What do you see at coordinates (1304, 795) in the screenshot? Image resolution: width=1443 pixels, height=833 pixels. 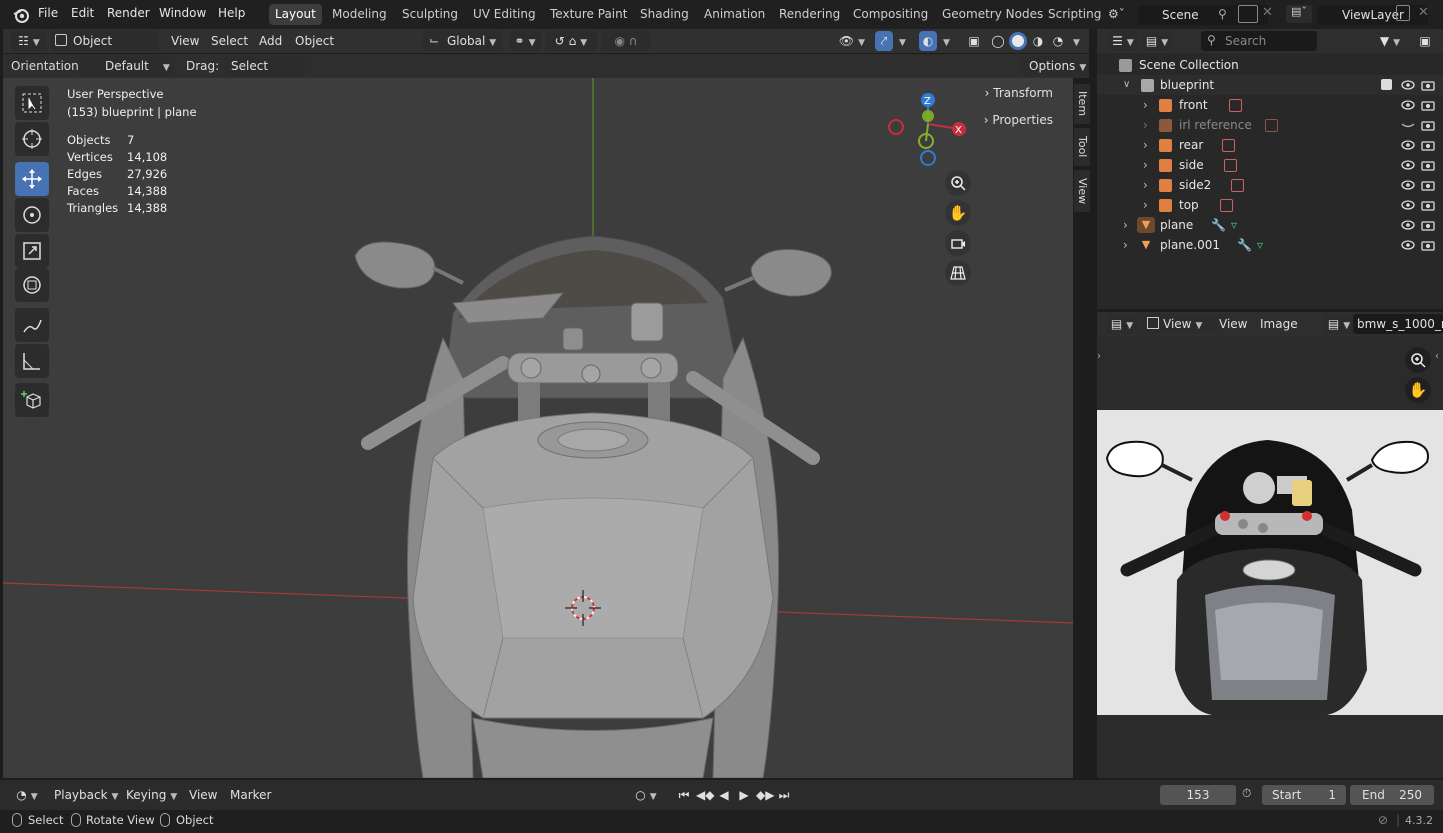 I see `start-frame-field: Start 1` at bounding box center [1304, 795].